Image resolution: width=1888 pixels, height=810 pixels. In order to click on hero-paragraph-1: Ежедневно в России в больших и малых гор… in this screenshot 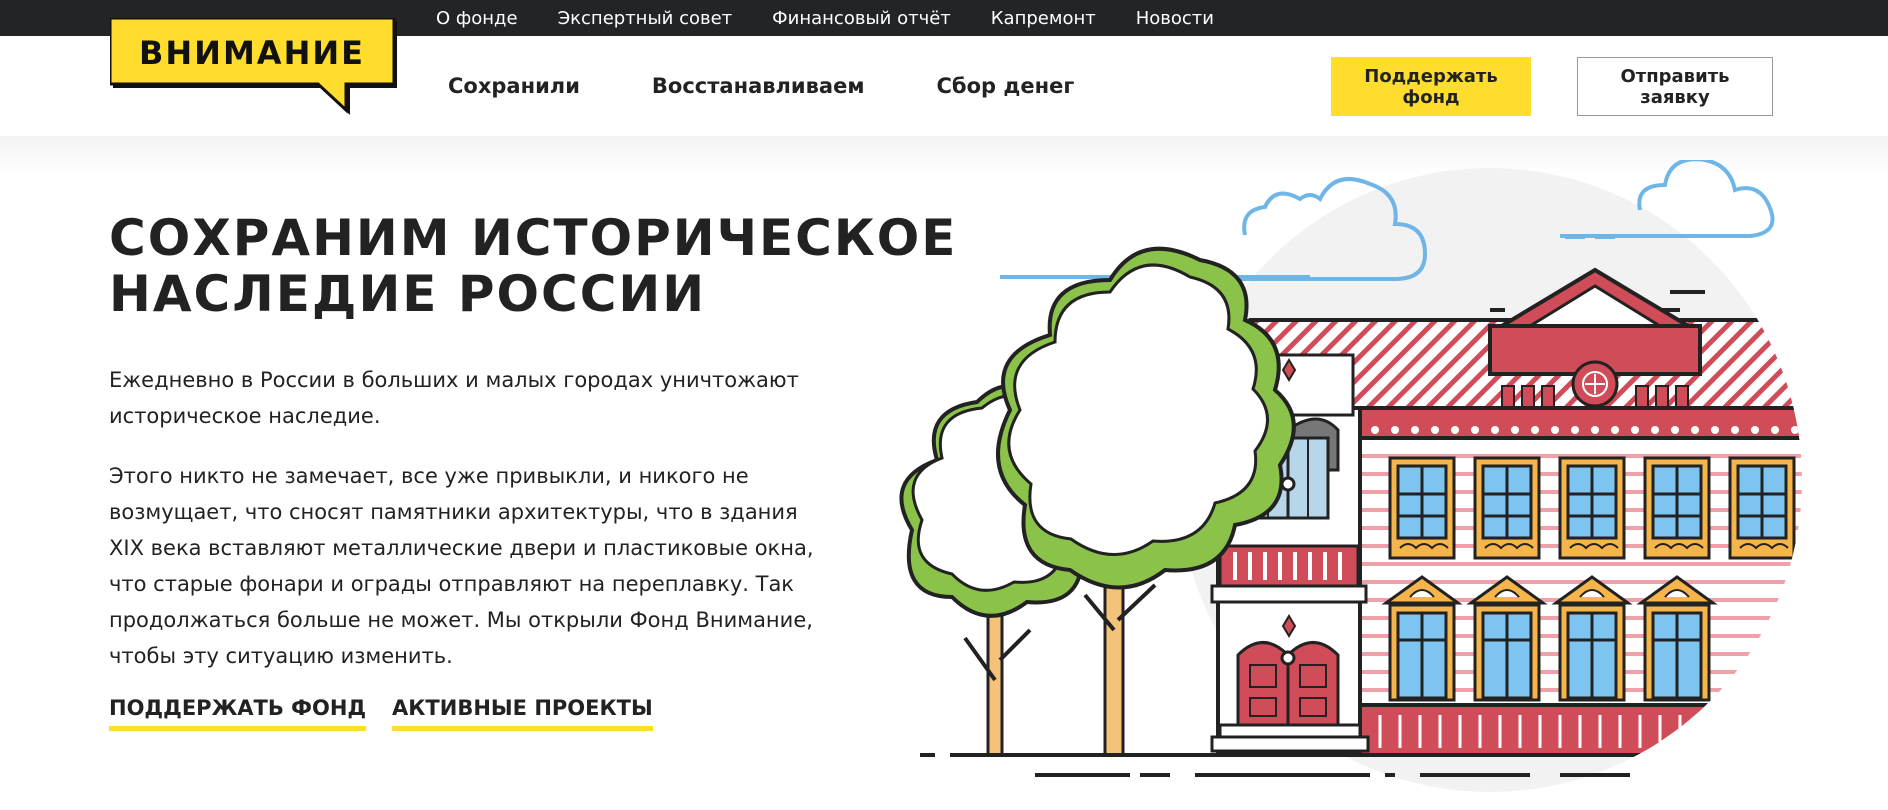, I will do `click(454, 398)`.